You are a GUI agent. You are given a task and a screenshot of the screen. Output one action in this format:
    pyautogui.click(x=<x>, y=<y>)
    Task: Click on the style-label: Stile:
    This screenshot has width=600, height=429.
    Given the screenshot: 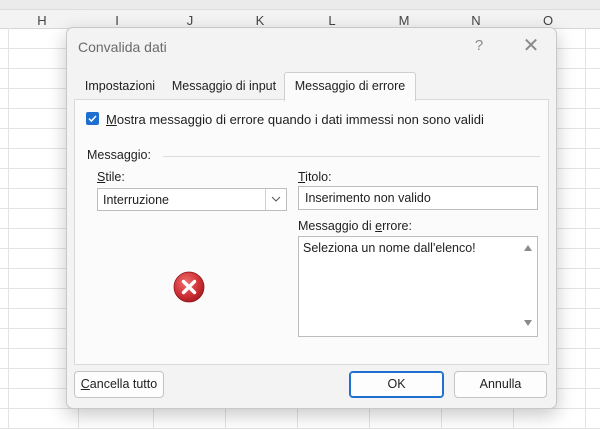 What is the action you would take?
    pyautogui.click(x=111, y=177)
    